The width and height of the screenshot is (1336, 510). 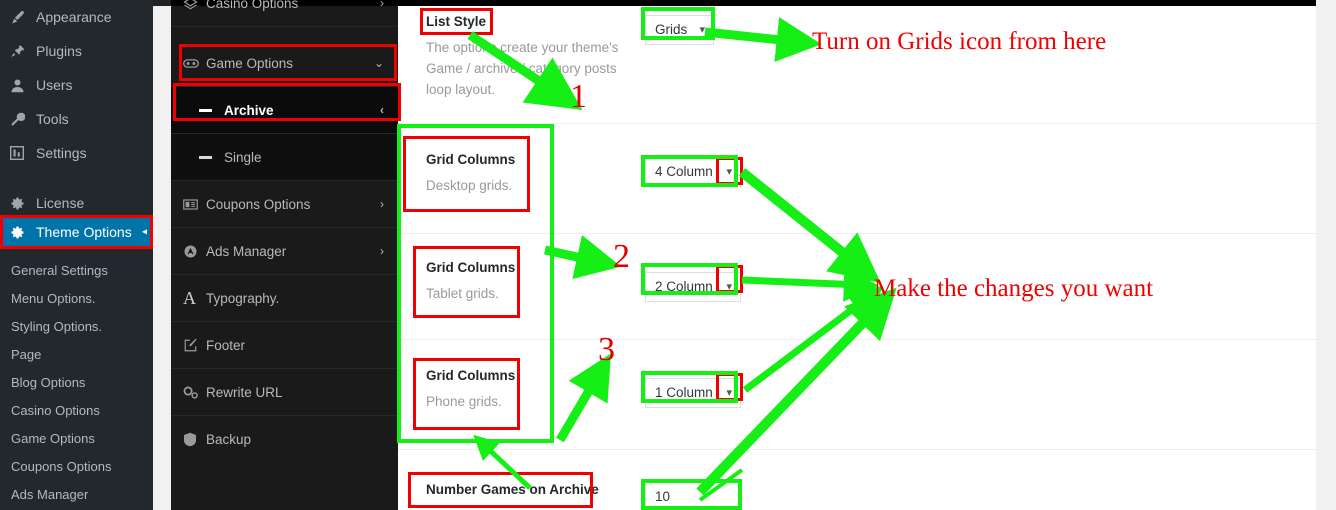 I want to click on sidebar-item-label: Tools, so click(x=52, y=119).